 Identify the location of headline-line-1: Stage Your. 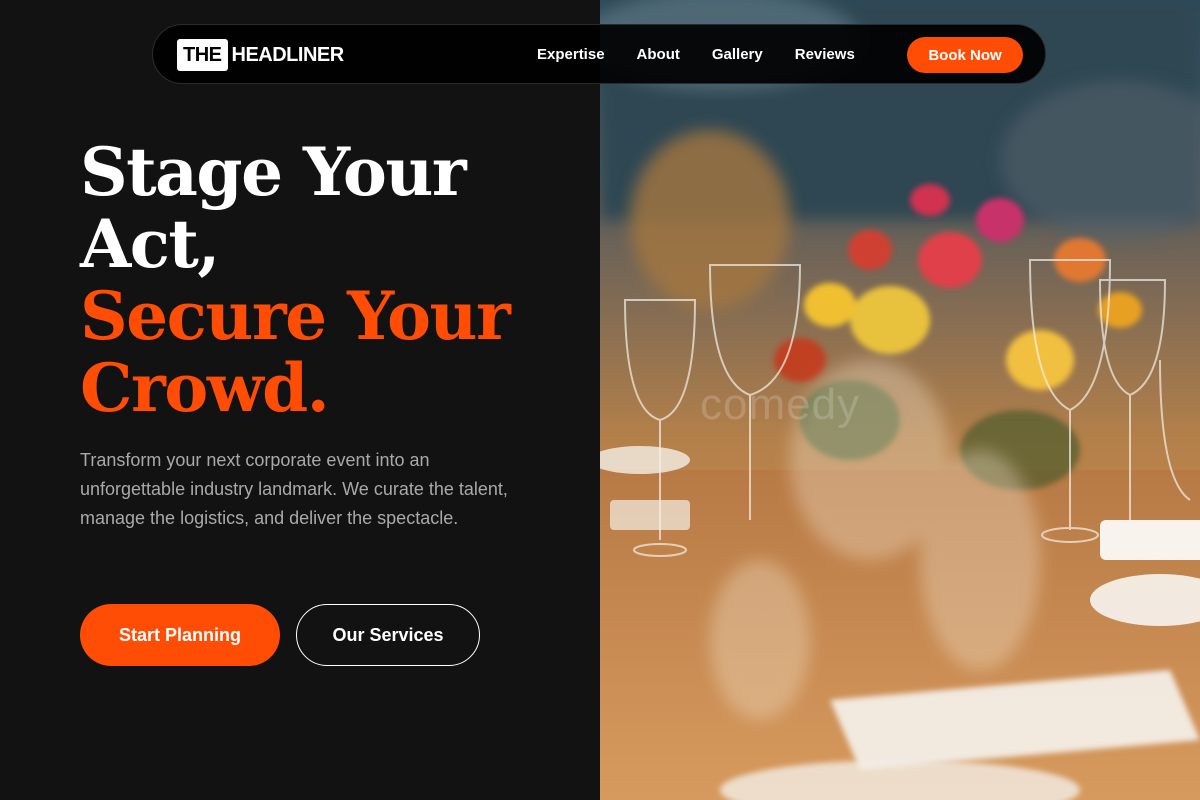
(273, 172).